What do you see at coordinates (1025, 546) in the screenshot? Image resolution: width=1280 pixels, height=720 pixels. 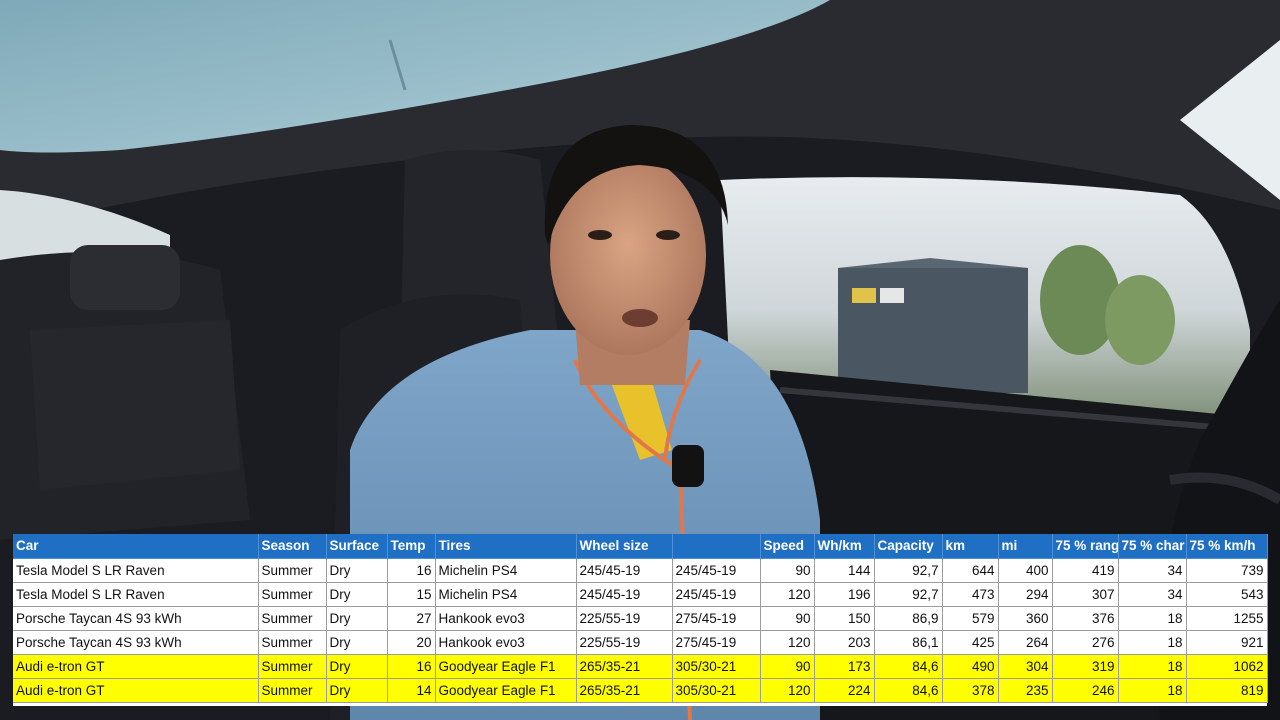 I see `column-header: mi` at bounding box center [1025, 546].